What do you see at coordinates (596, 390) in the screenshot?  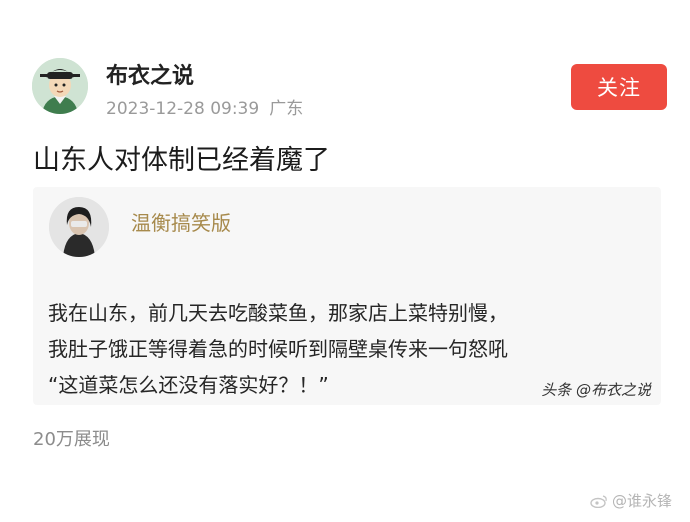 I see `source-watermark: 头条 @布衣之说` at bounding box center [596, 390].